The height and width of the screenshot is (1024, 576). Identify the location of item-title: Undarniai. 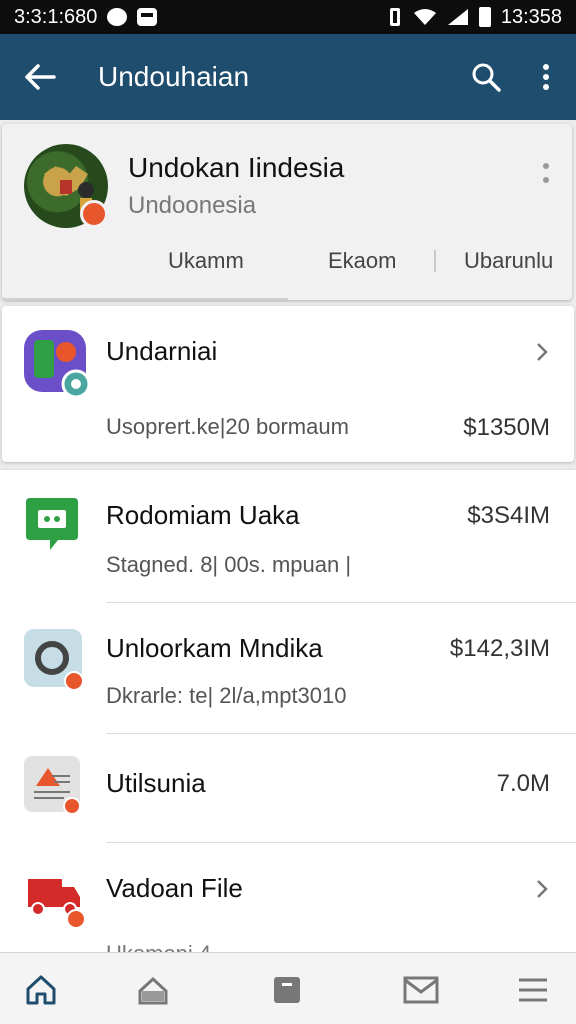
(162, 351).